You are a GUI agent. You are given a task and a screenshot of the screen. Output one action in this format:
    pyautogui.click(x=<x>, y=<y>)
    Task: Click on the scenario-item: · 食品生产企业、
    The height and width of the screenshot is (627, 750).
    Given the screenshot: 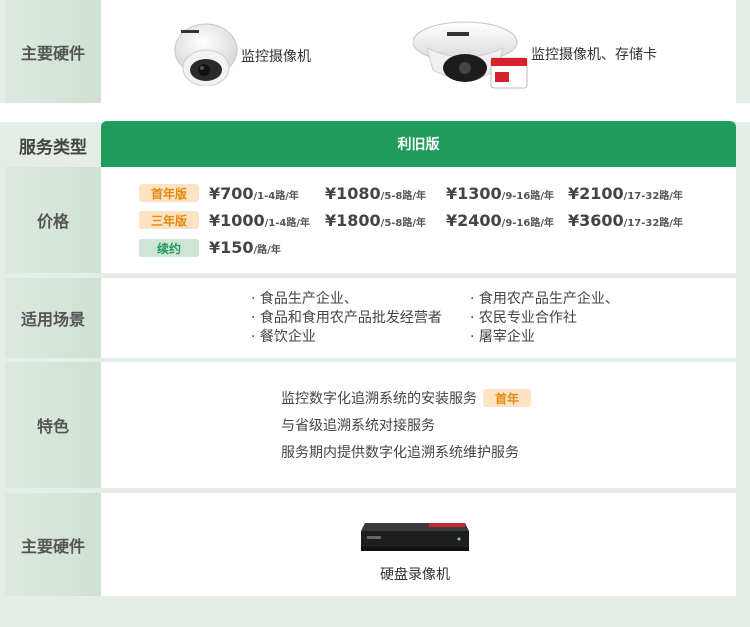 What is the action you would take?
    pyautogui.click(x=304, y=299)
    